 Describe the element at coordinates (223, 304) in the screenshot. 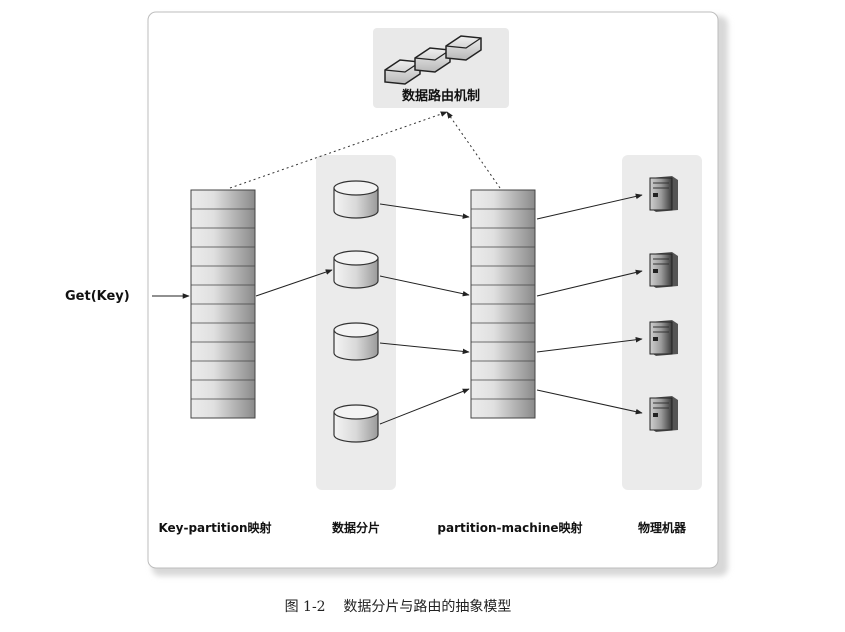

I see `key-partition-table` at that location.